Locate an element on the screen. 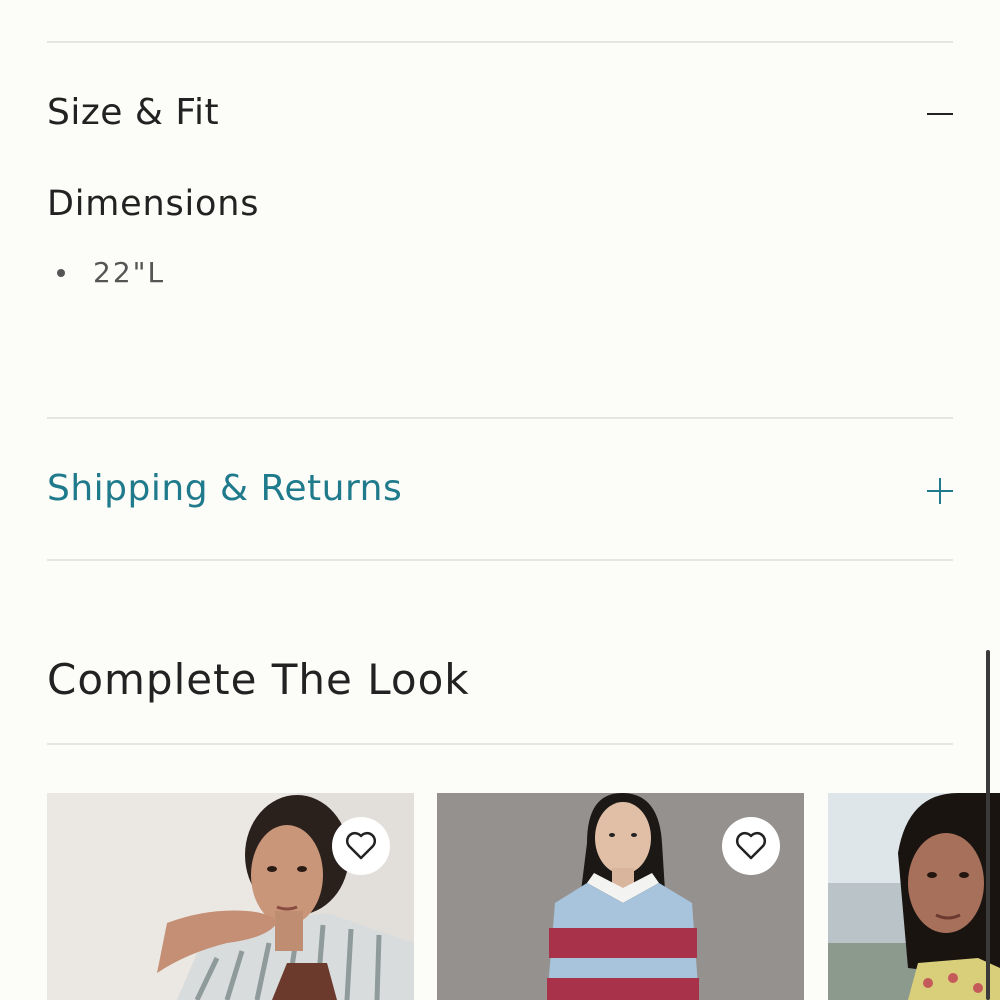 The image size is (1000, 1000). bullet-icon is located at coordinates (61, 272).